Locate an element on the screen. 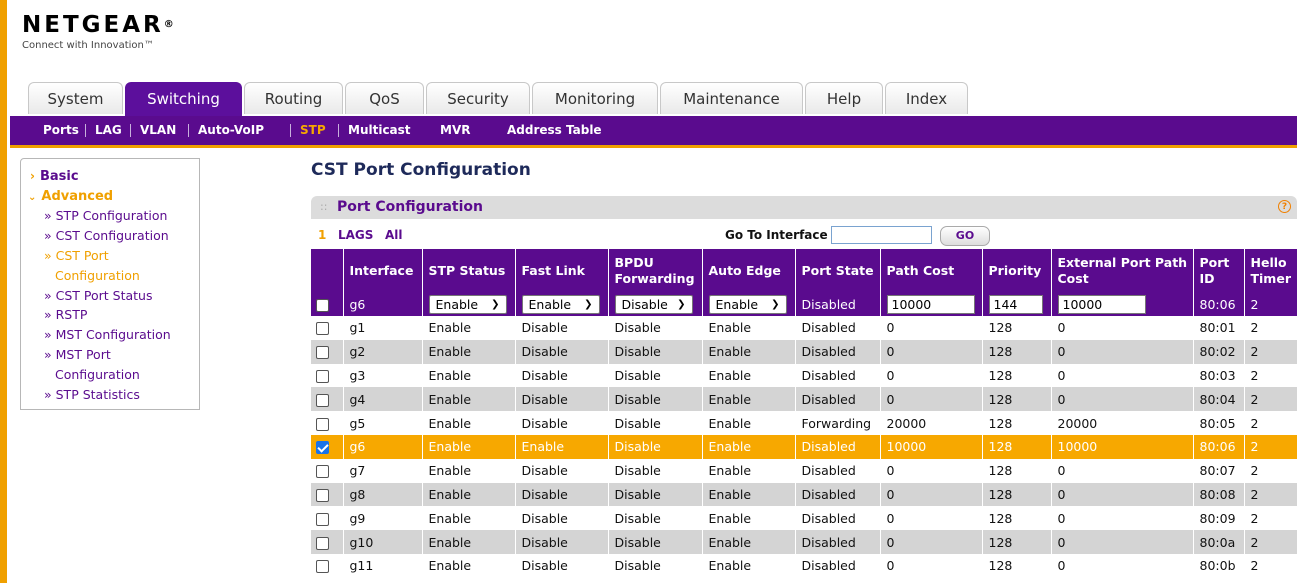 The height and width of the screenshot is (583, 1297). stp-status-select: Enable ❯ is located at coordinates (467, 304).